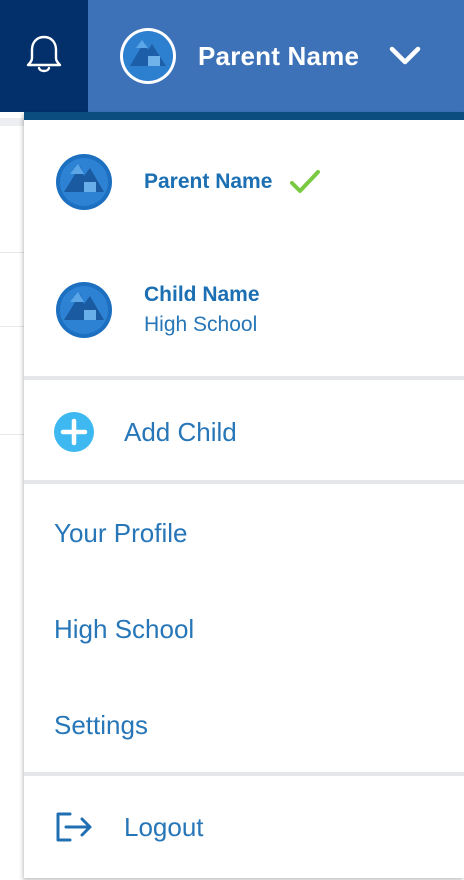 This screenshot has width=464, height=880. Describe the element at coordinates (12, 496) in the screenshot. I see `background-page` at that location.